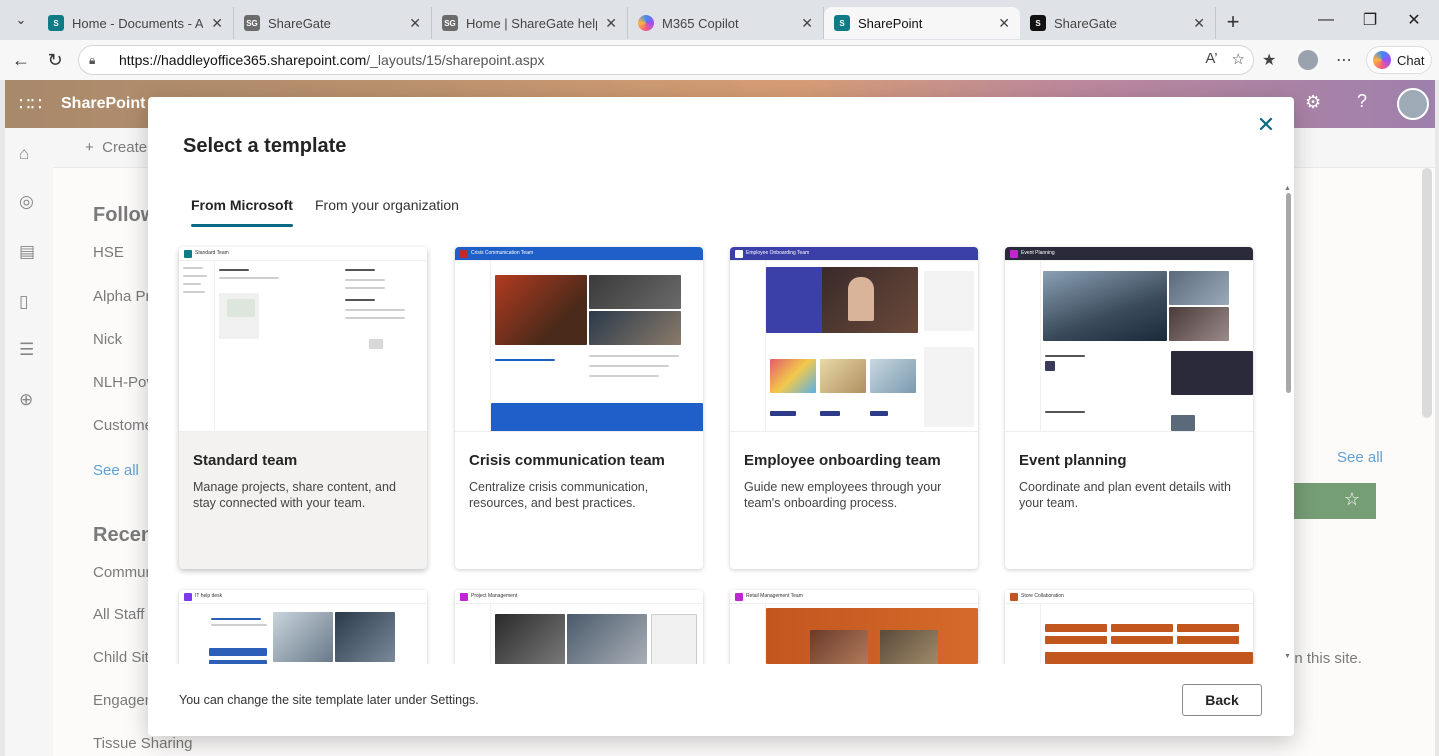 This screenshot has height=756, width=1439. Describe the element at coordinates (333, 23) in the screenshot. I see `browser-tab: SG ShareGate ✕` at that location.